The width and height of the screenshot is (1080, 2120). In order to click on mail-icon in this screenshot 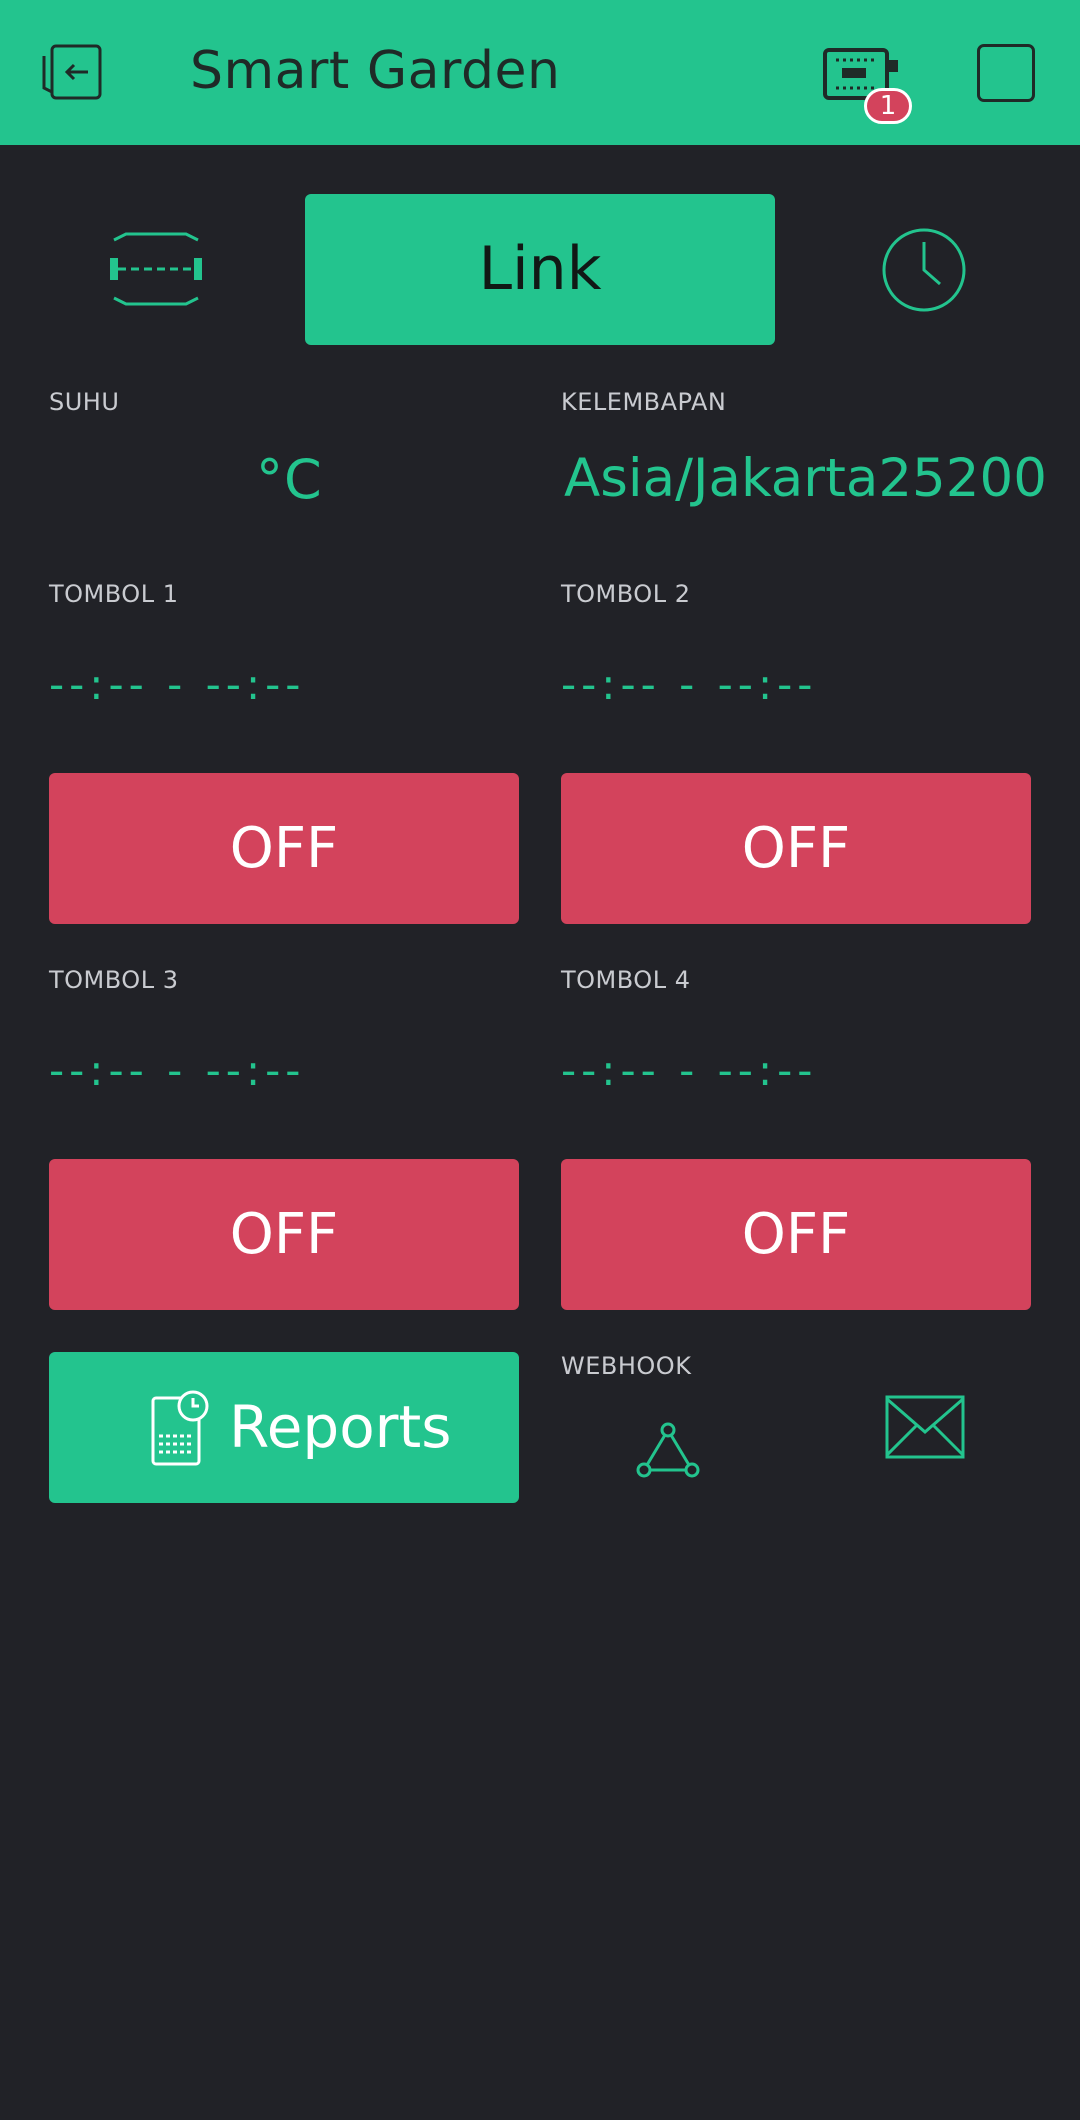, I will do `click(925, 1427)`.